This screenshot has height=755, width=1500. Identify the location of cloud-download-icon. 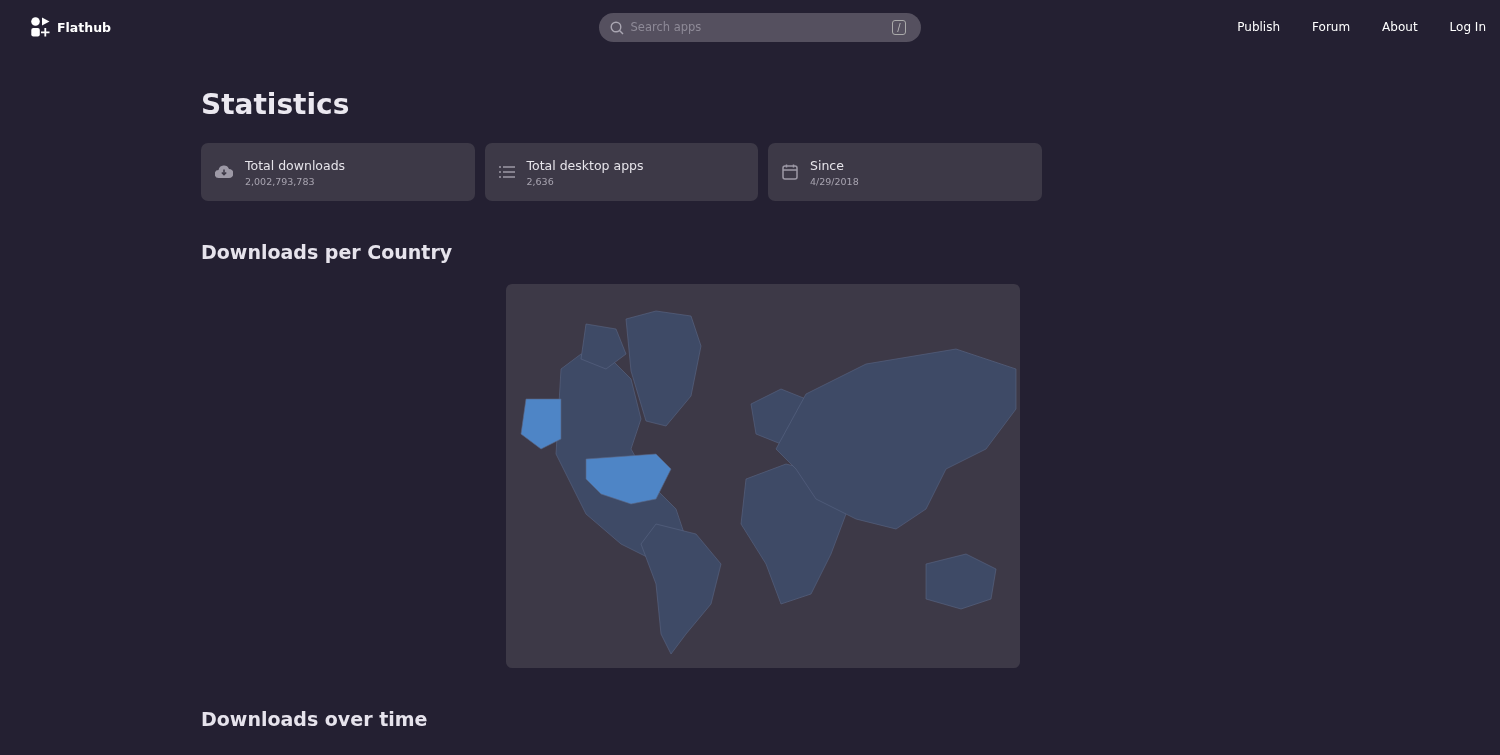
(224, 172).